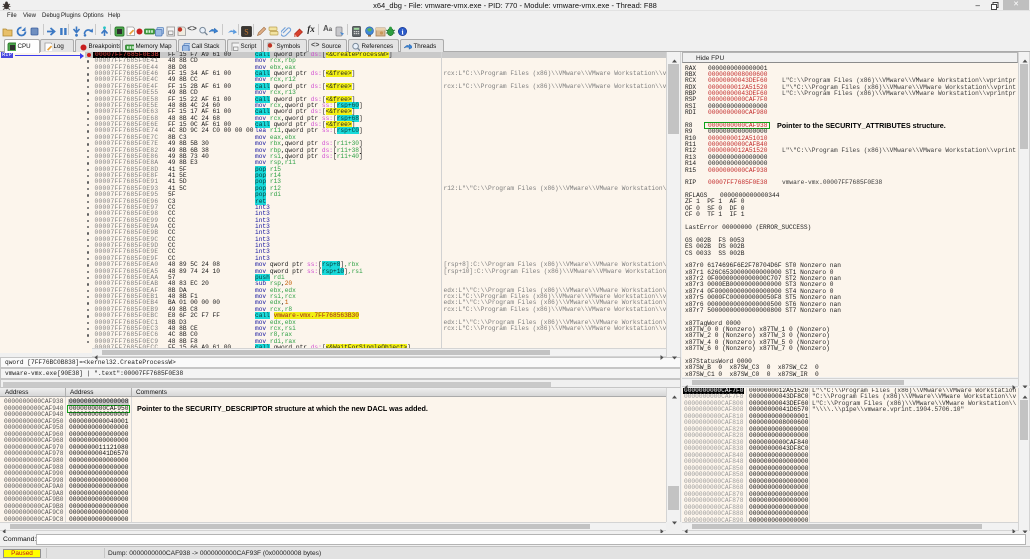 This screenshot has width=1030, height=559. I want to click on svg-text: S, so click(246, 32).